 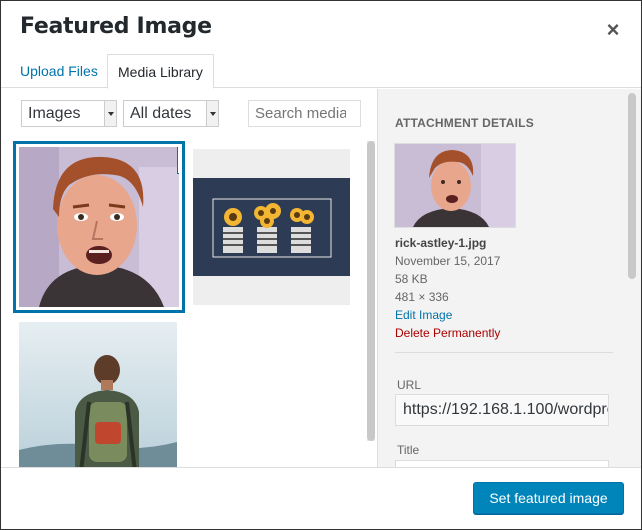 What do you see at coordinates (321, 498) in the screenshot?
I see `modal-toolbar: Set featured image` at bounding box center [321, 498].